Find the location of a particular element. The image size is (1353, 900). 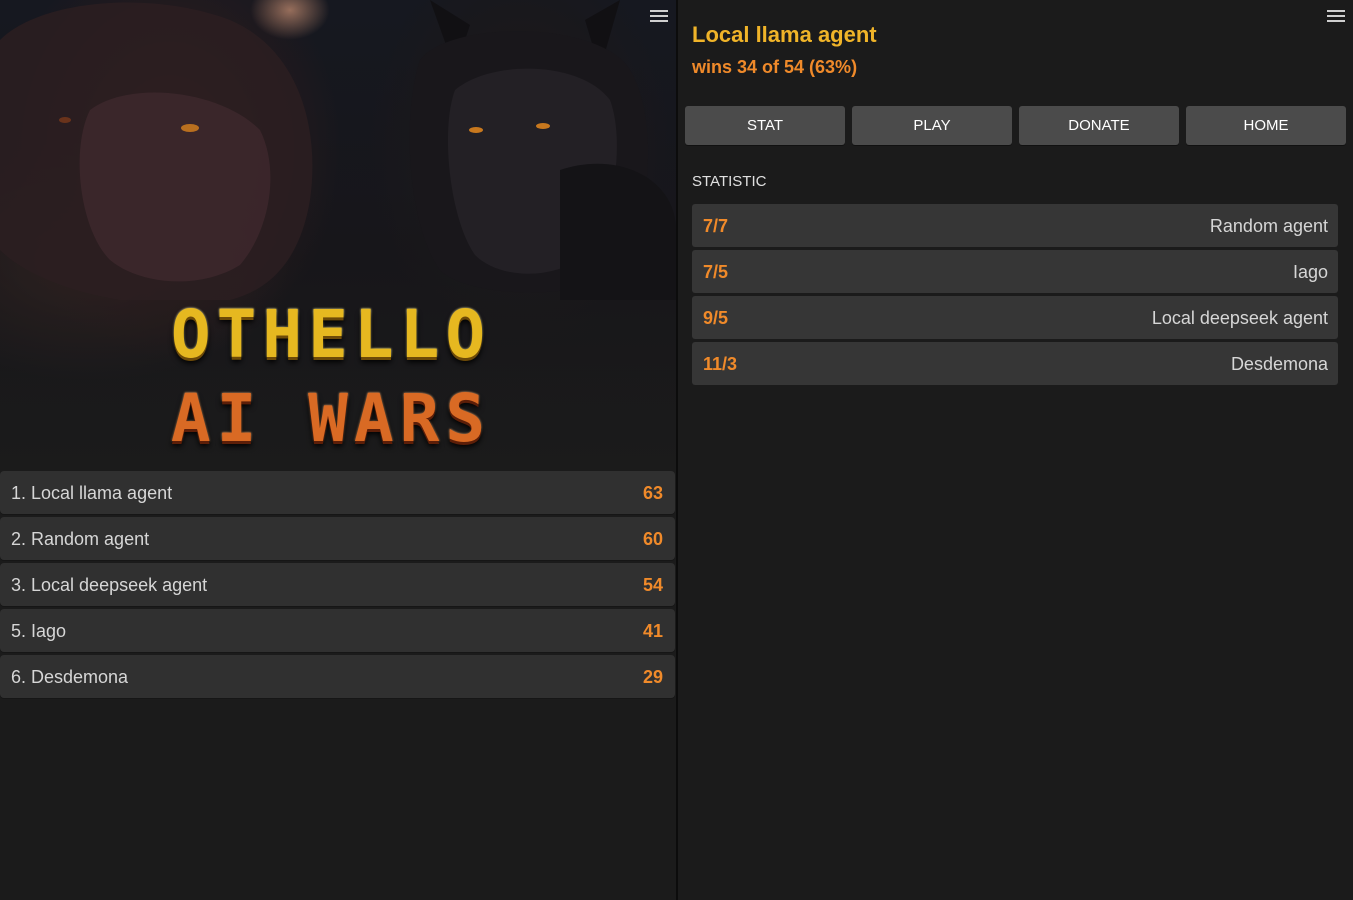

agent-wins-summary: wins 34 of 54 (63%) is located at coordinates (775, 67).